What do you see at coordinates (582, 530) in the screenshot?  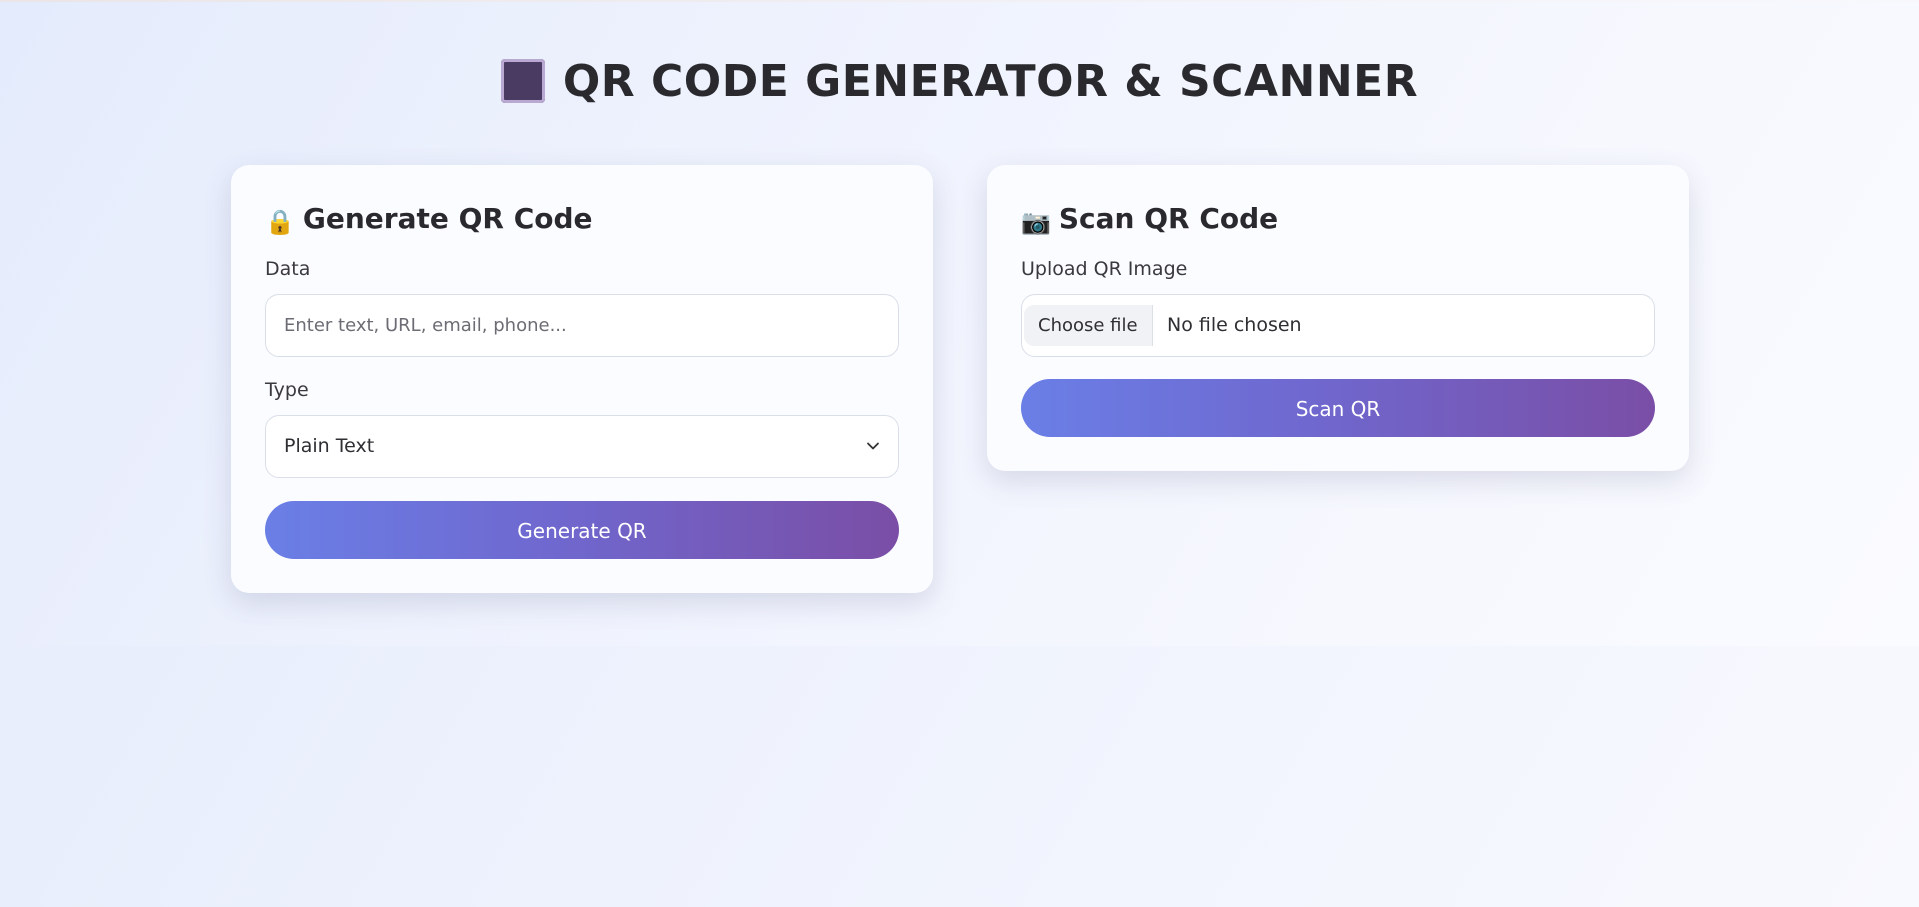 I see `generate-qr-button: Generate QR` at bounding box center [582, 530].